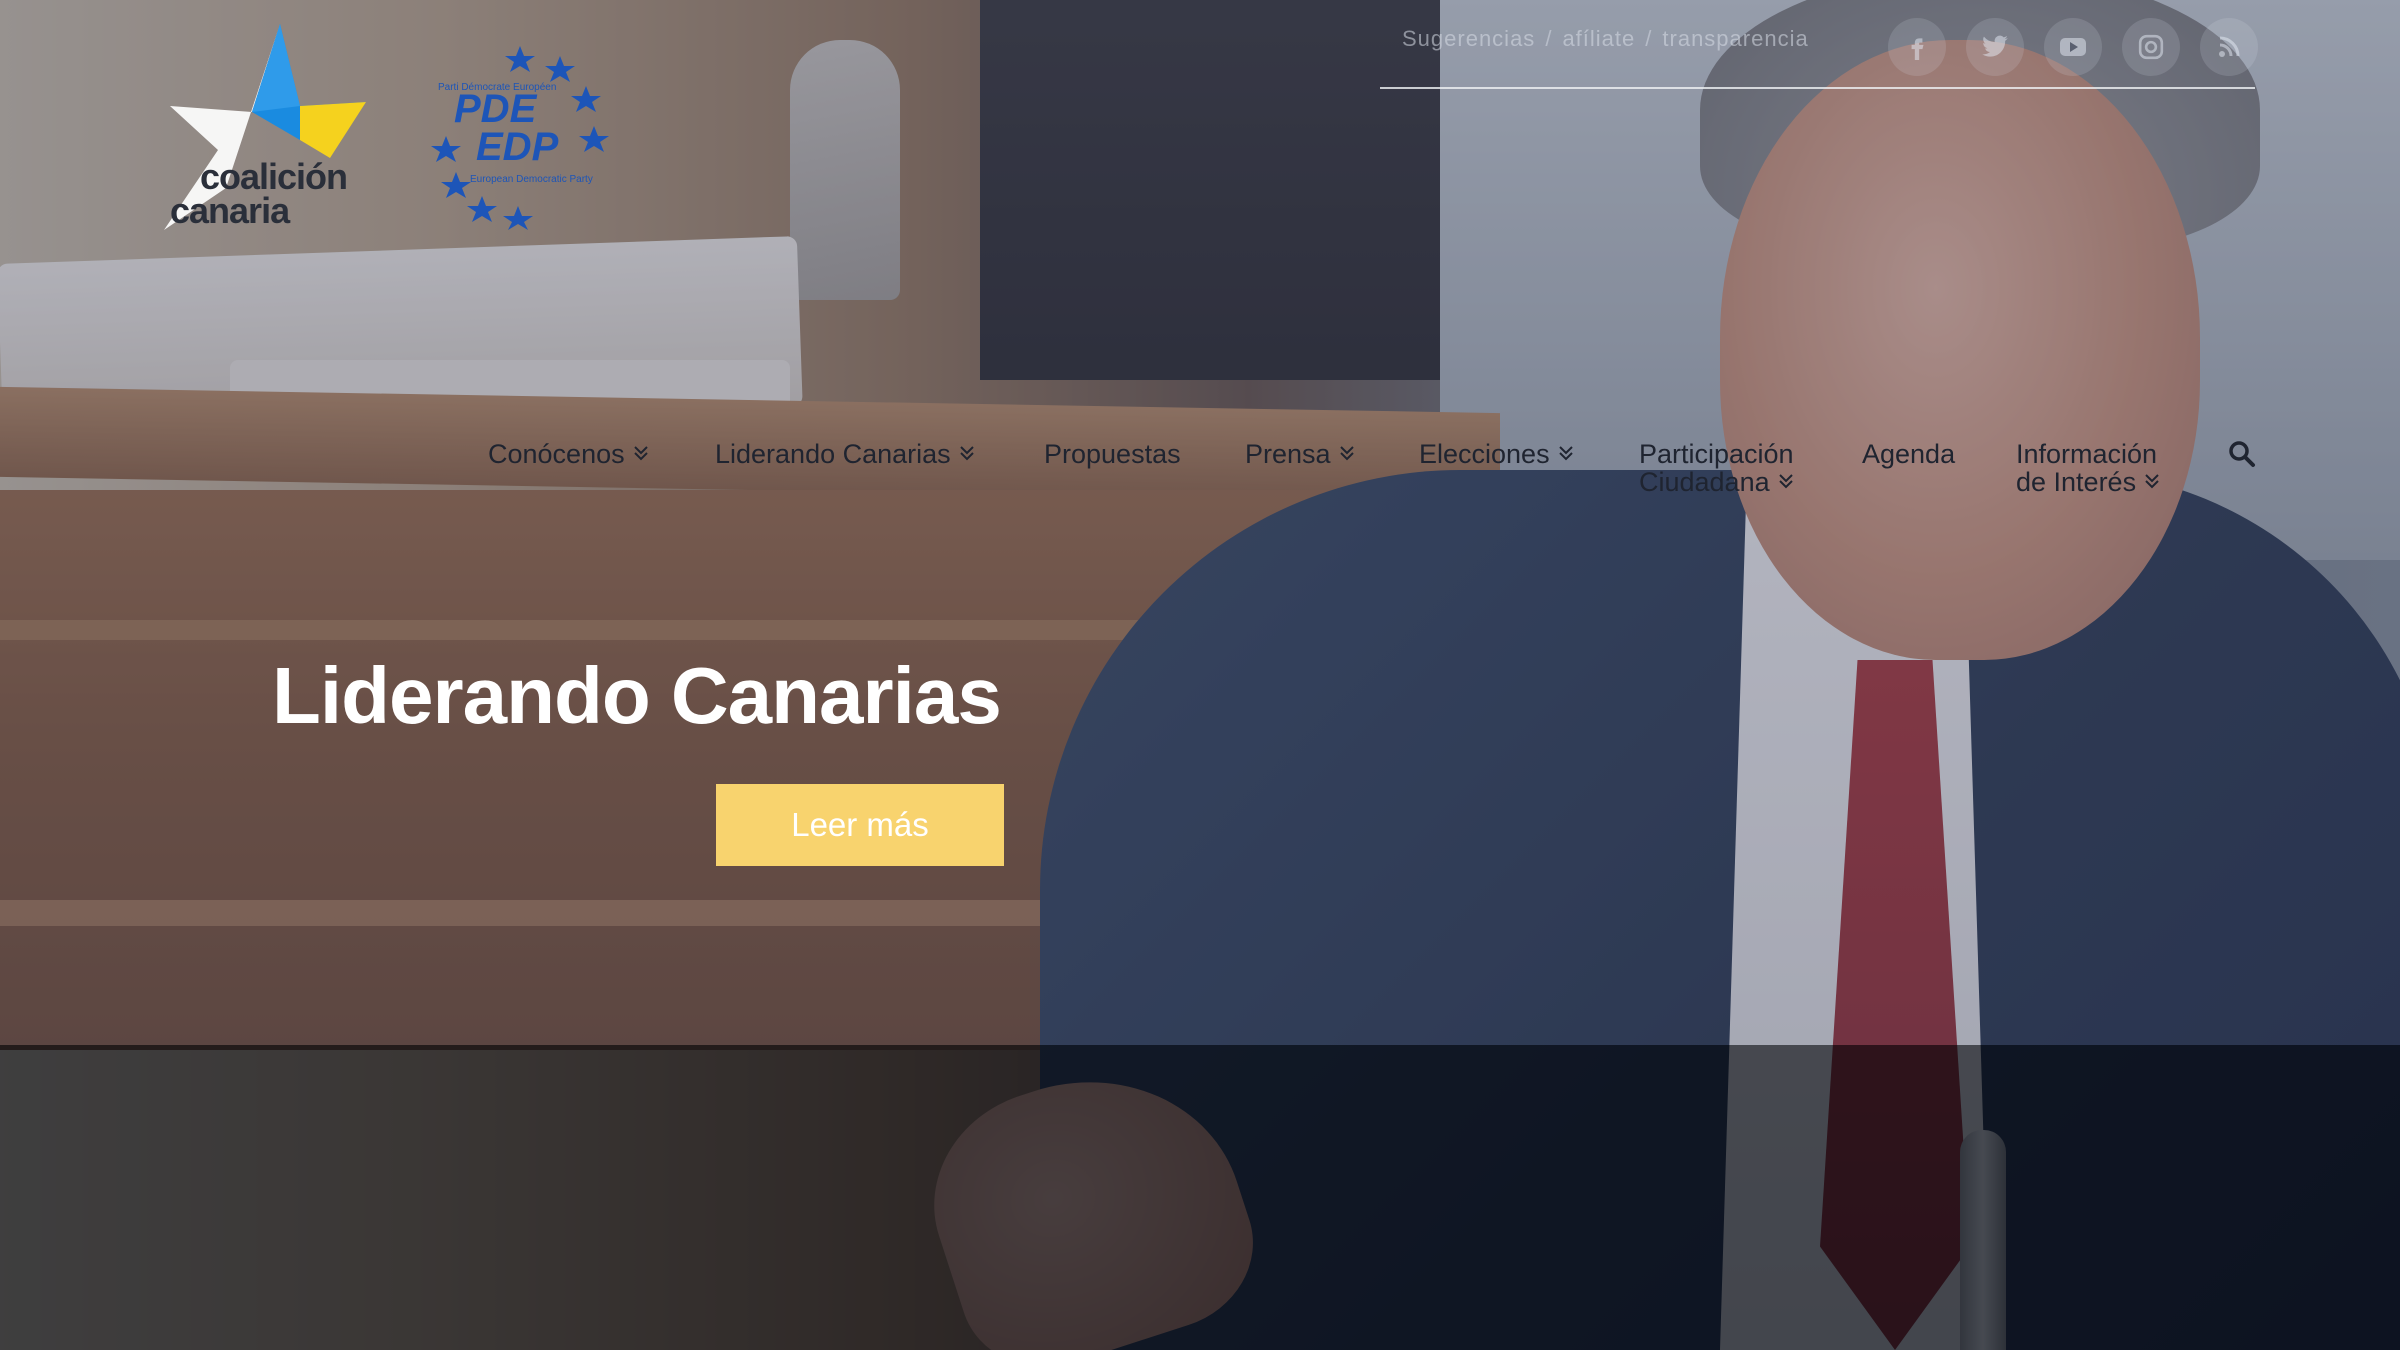 The height and width of the screenshot is (1350, 2400). I want to click on pde-wordmark: PDE EDP, so click(506, 128).